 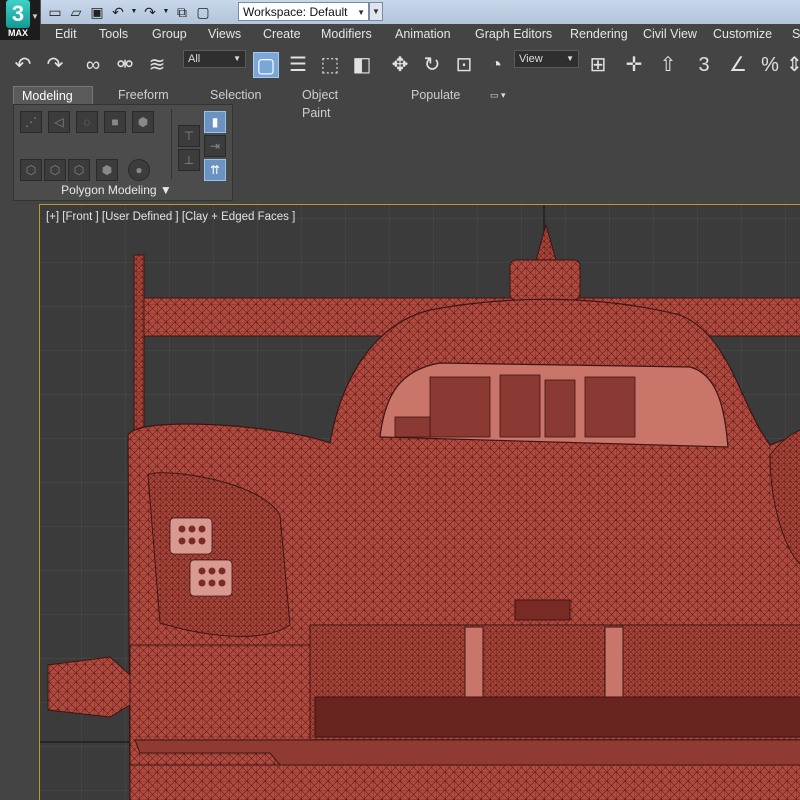 I want to click on app-logo-sub: MAX, so click(x=18, y=33).